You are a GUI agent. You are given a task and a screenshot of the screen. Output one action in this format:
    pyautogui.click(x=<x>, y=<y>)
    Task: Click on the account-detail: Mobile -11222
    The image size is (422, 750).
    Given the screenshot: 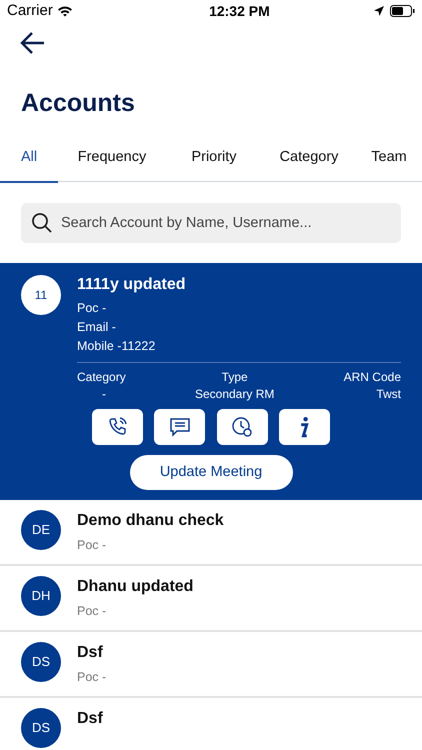 What is the action you would take?
    pyautogui.click(x=116, y=346)
    